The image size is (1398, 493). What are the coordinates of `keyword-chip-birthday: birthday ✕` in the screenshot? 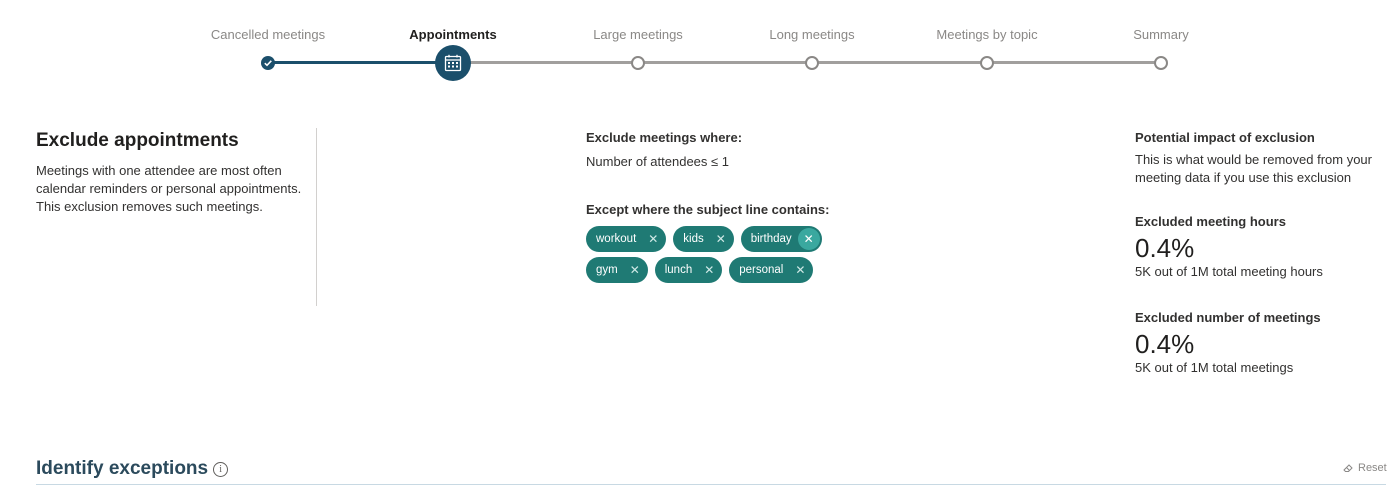 It's located at (781, 239).